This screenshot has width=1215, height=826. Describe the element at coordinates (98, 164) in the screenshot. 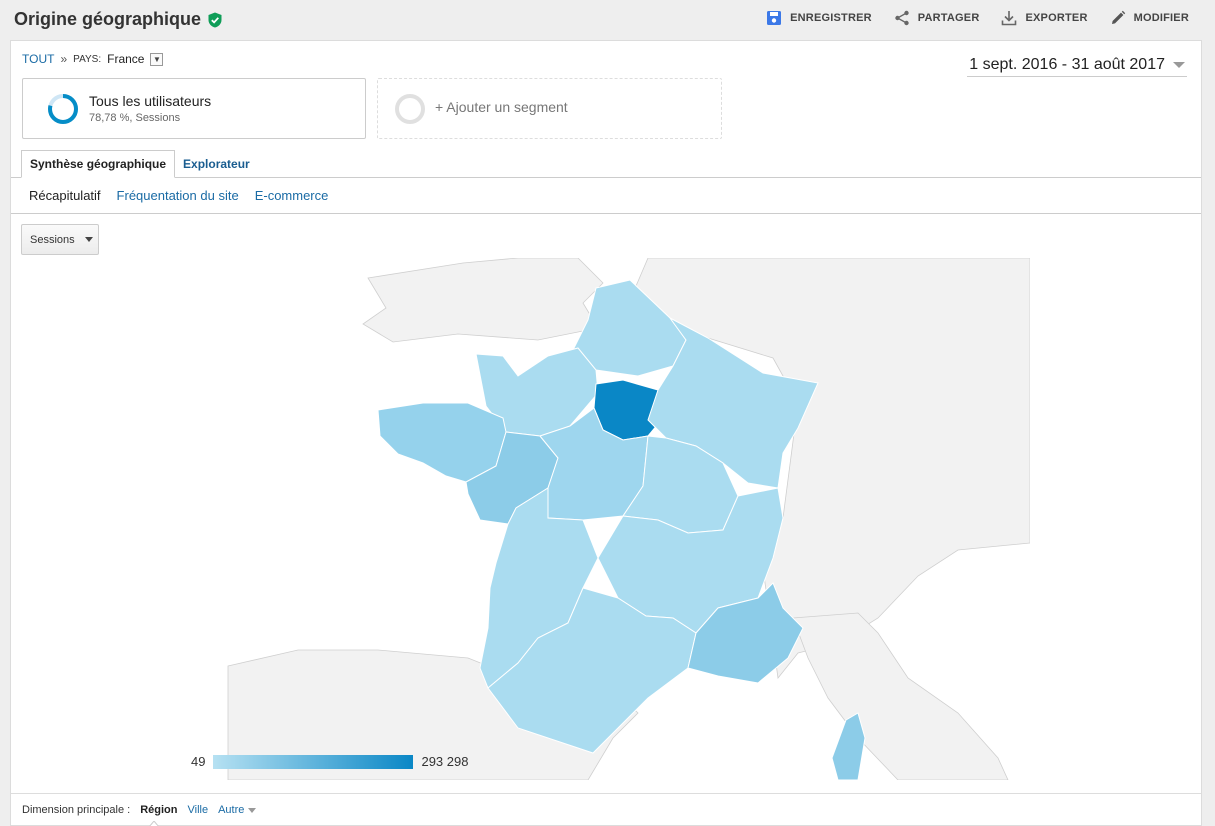

I see `tab-geo-summary: Synthèse géographique` at that location.